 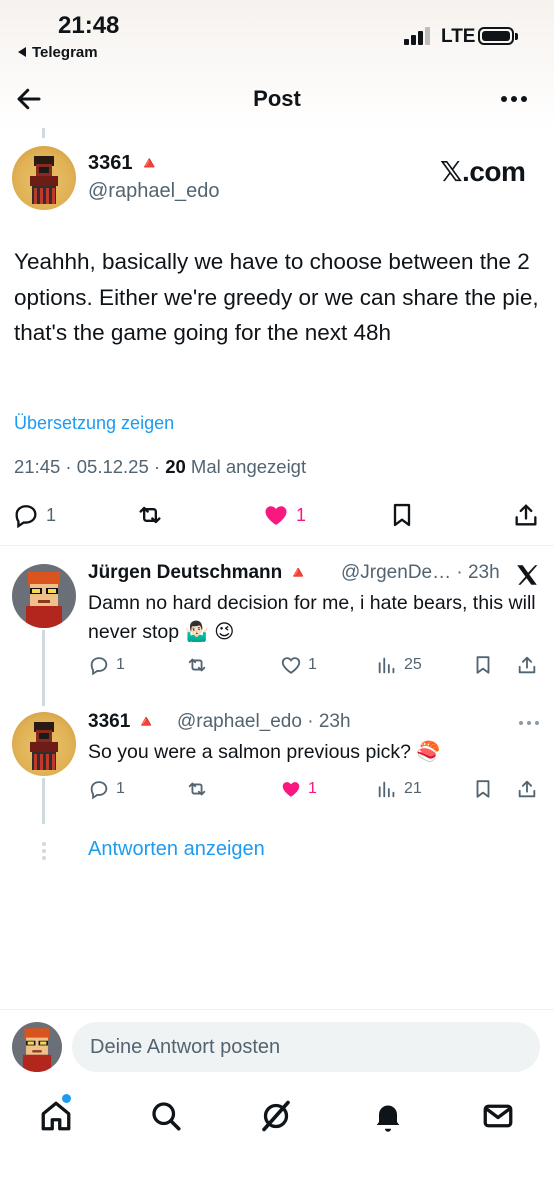 What do you see at coordinates (388, 1116) in the screenshot?
I see `bell-icon` at bounding box center [388, 1116].